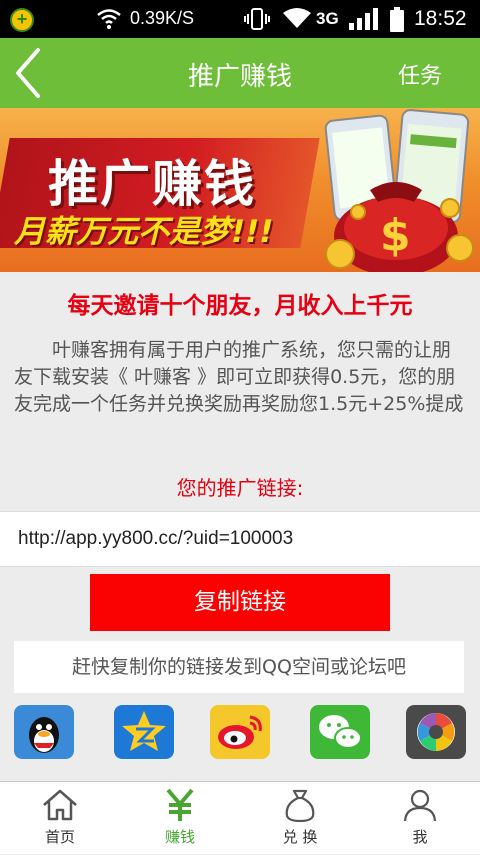  What do you see at coordinates (240, 73) in the screenshot?
I see `app-header: 推广赚钱 任务` at bounding box center [240, 73].